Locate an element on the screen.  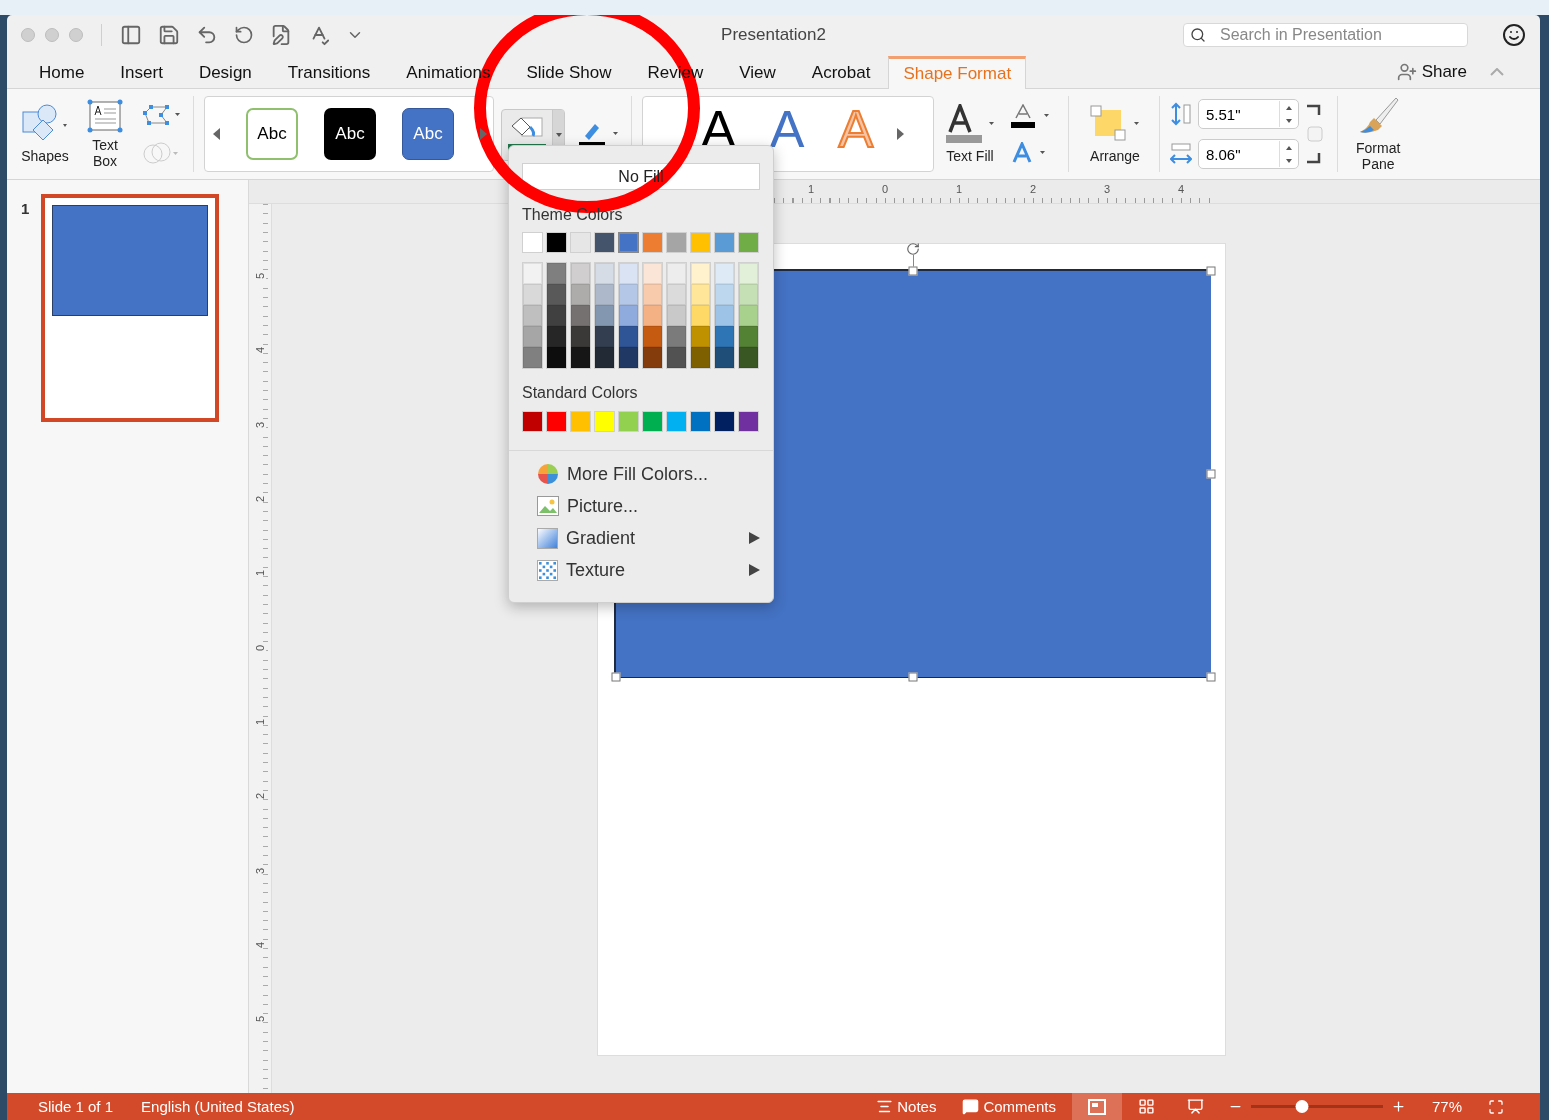
slide-number: 1 is located at coordinates (25, 208).